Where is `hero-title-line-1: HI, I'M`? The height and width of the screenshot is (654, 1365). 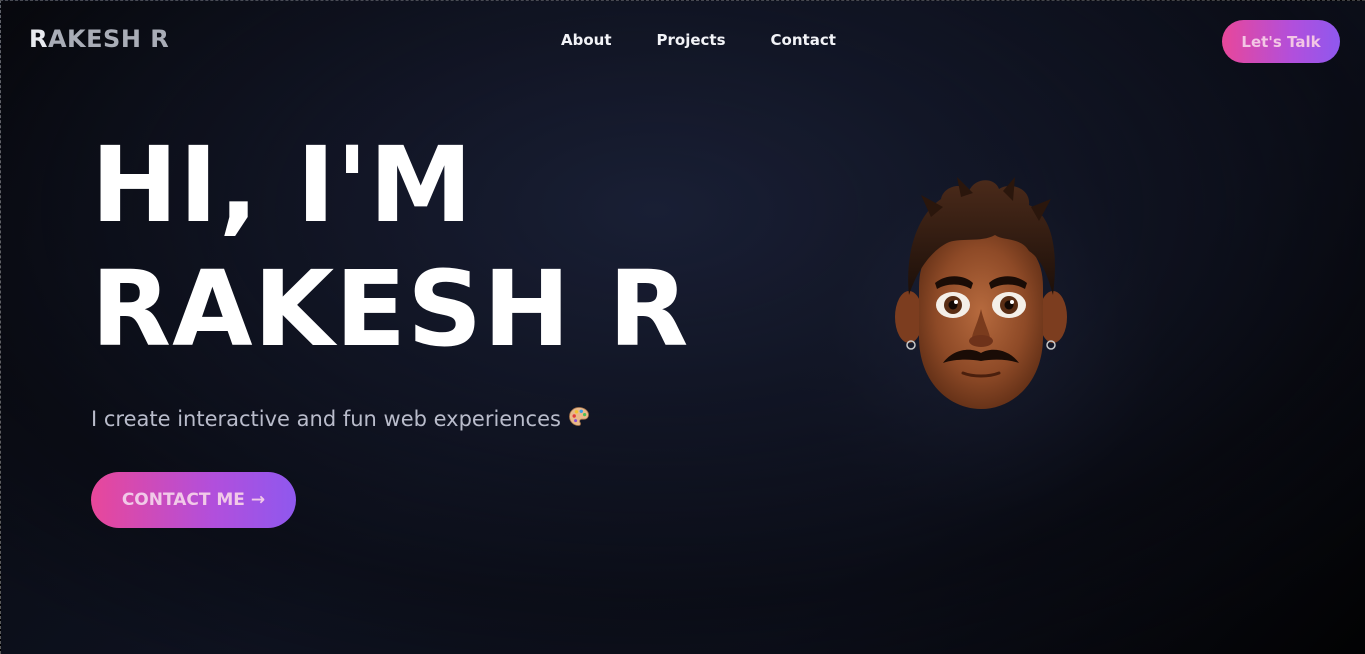
hero-title-line-1: HI, I'M is located at coordinates (282, 185).